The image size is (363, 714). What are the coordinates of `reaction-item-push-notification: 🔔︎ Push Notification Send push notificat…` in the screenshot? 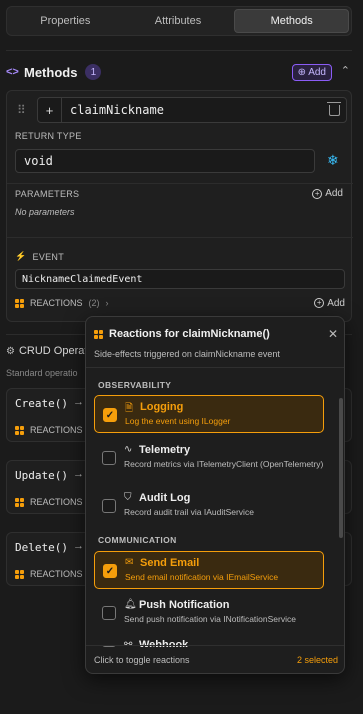 It's located at (209, 613).